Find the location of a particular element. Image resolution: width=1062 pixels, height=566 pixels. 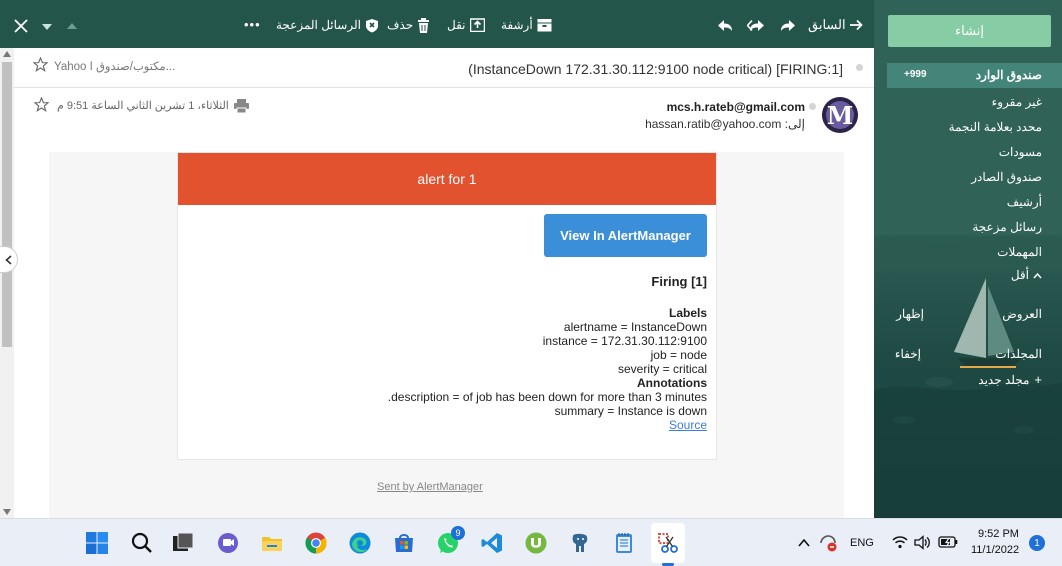

more-button: ••• is located at coordinates (252, 24).